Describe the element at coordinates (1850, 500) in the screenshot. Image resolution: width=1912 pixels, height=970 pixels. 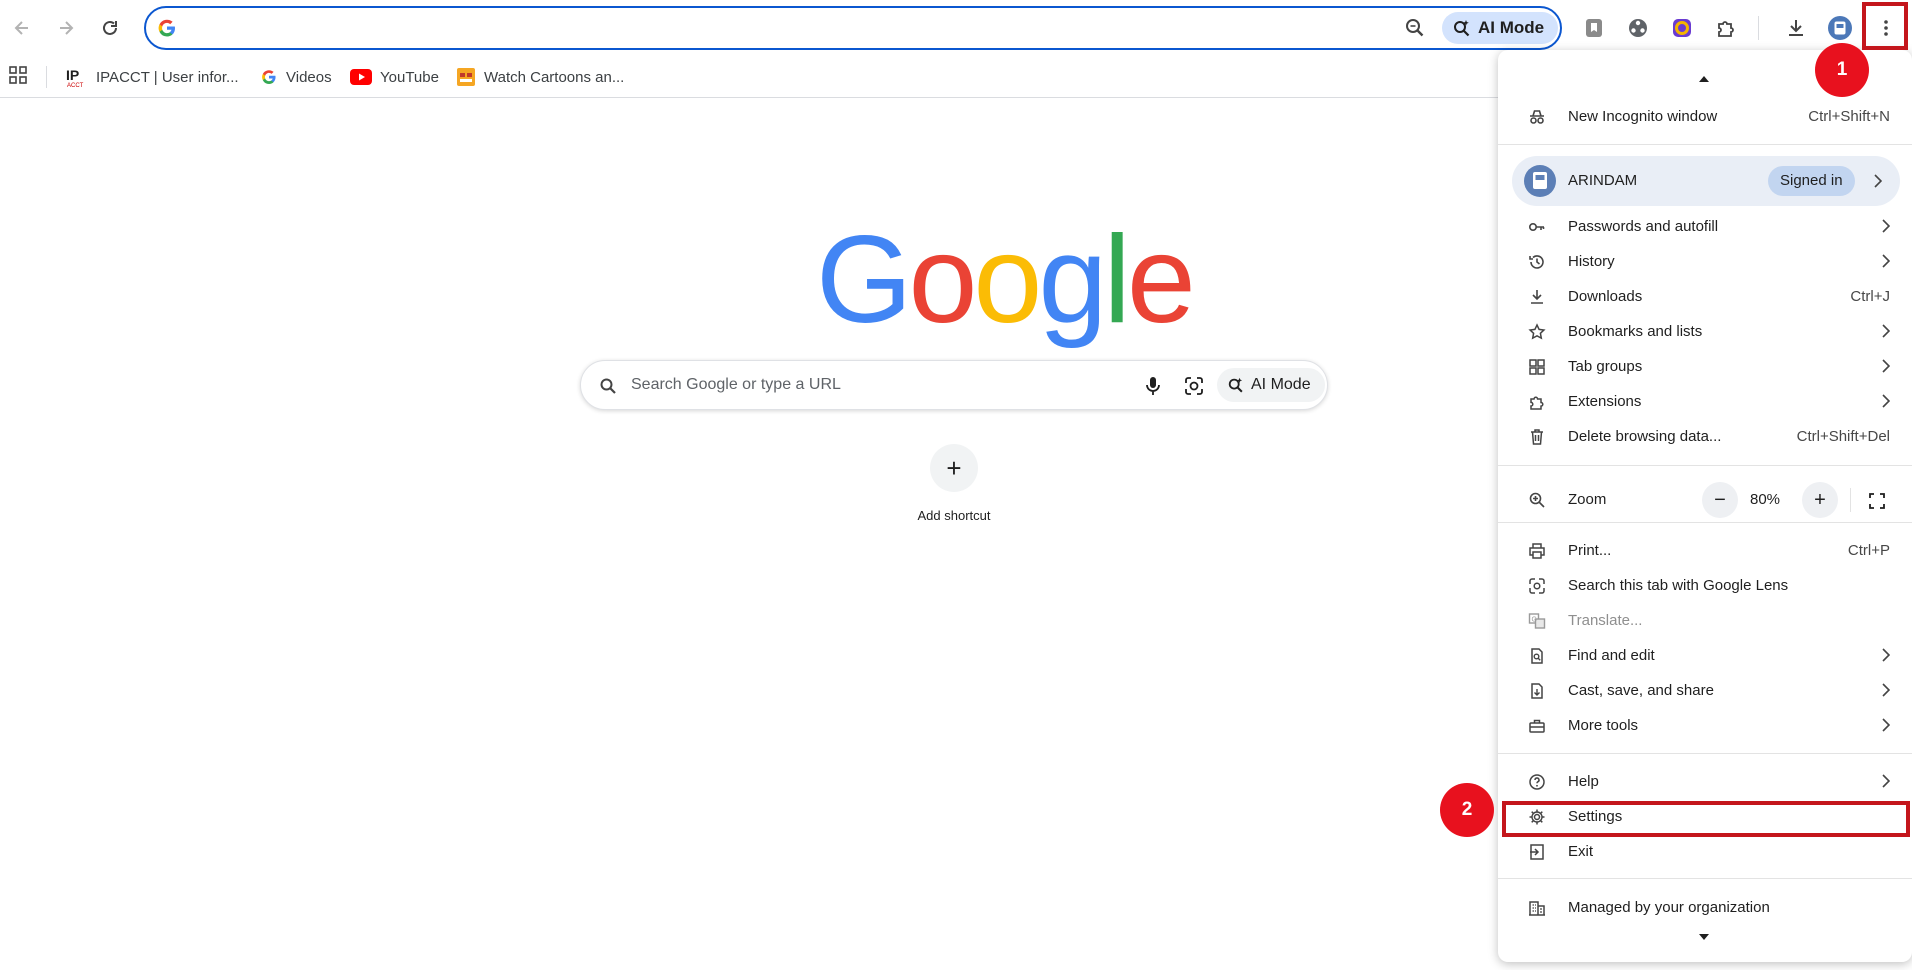
I see `zoom-divider` at that location.